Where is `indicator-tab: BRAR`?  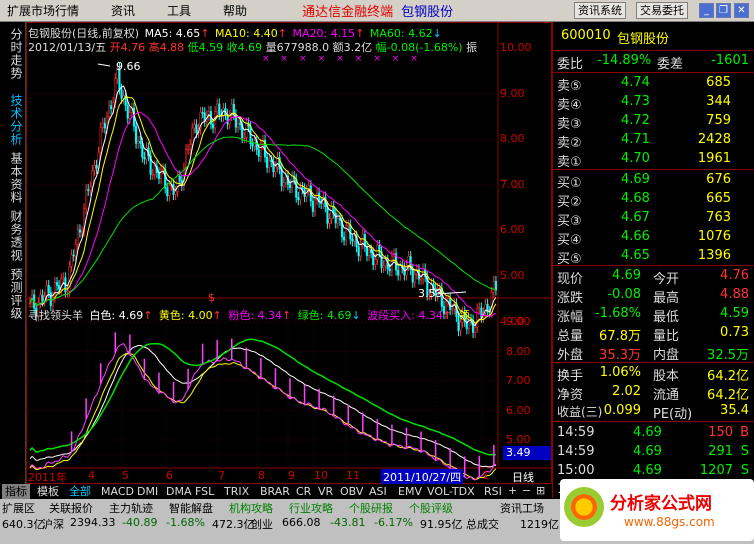
indicator-tab: BRAR is located at coordinates (275, 491).